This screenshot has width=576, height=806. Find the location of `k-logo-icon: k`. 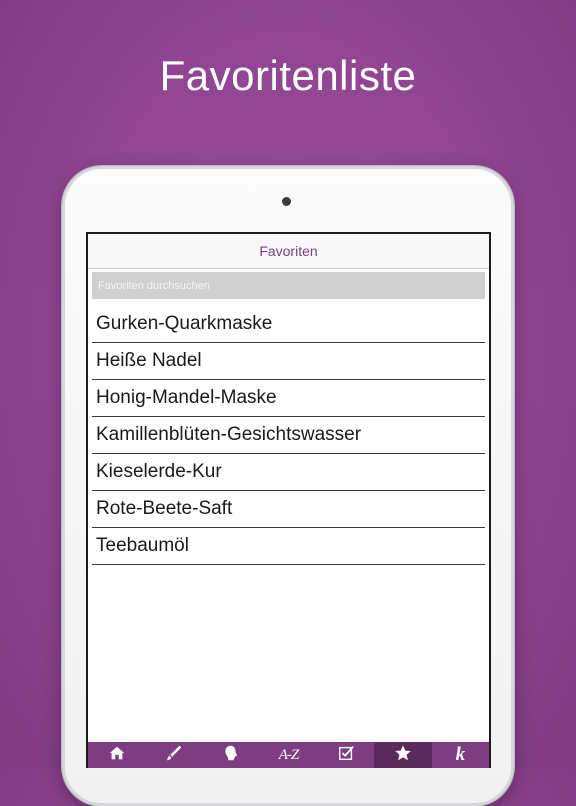

k-logo-icon: k is located at coordinates (460, 754).